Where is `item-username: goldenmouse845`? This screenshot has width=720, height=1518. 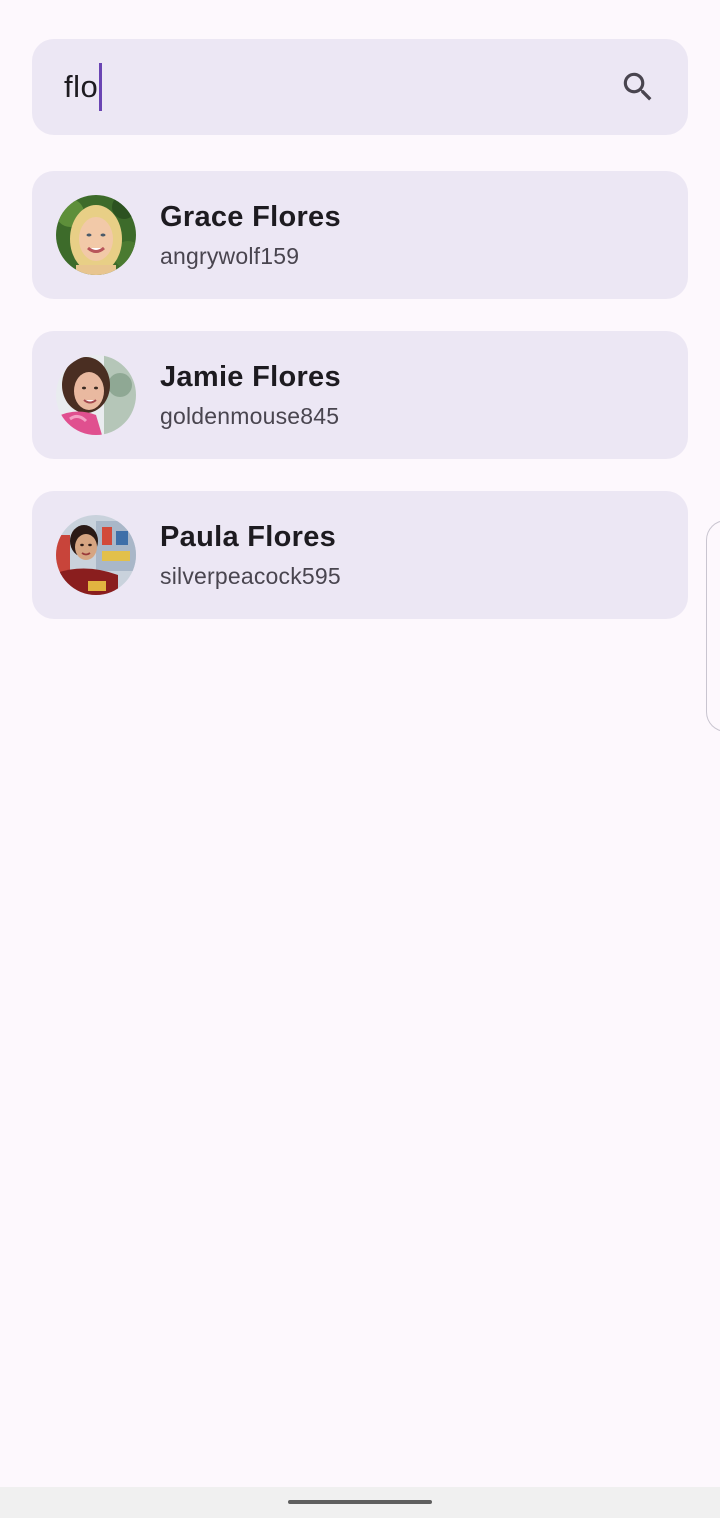 item-username: goldenmouse845 is located at coordinates (250, 416).